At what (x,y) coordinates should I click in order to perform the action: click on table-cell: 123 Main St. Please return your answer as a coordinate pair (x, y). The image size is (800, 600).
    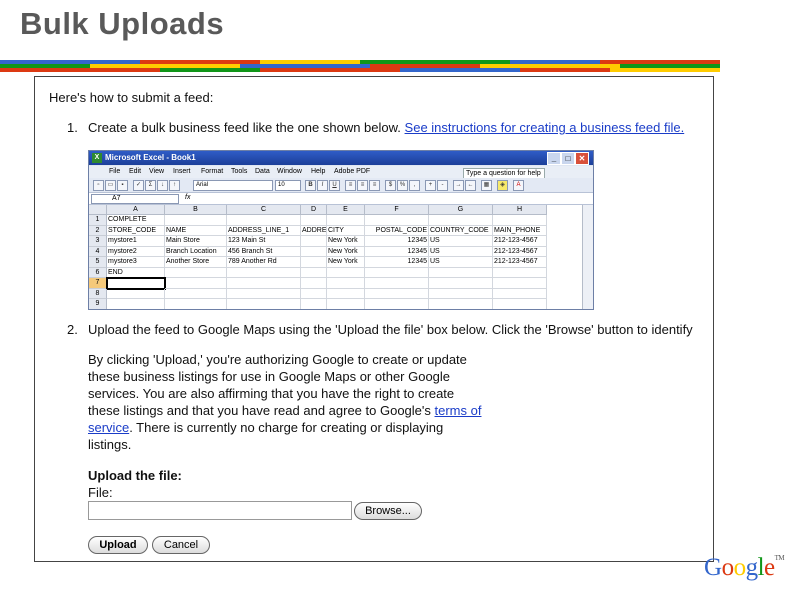
    Looking at the image, I should click on (264, 241).